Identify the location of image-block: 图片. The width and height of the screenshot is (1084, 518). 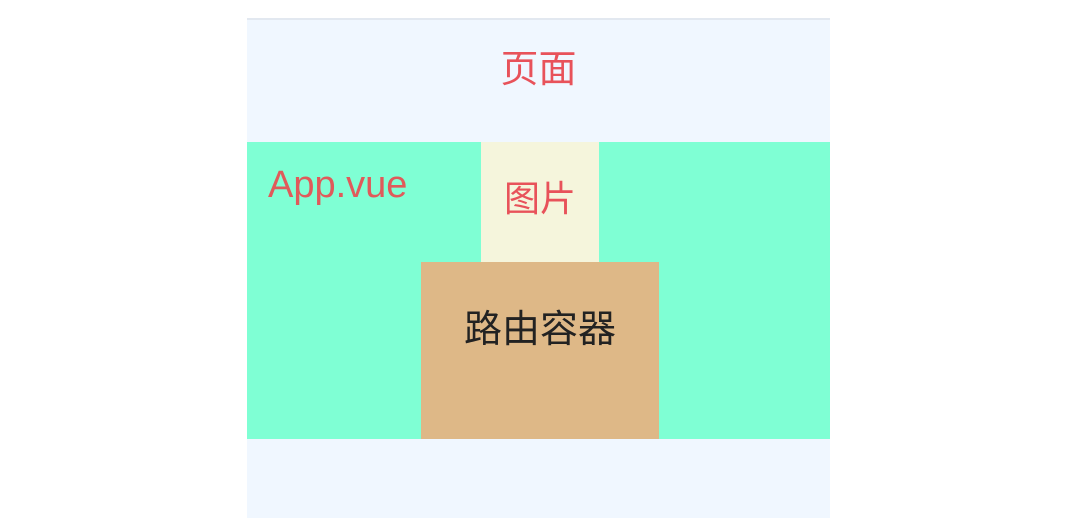
(540, 202).